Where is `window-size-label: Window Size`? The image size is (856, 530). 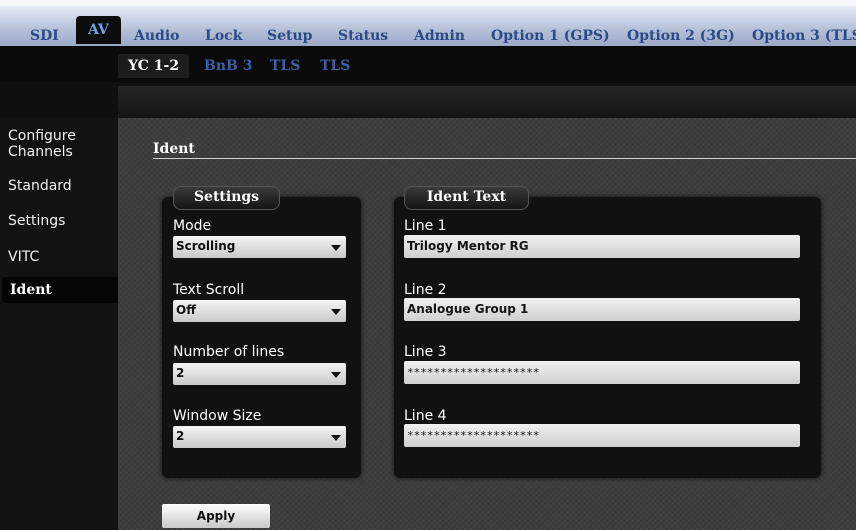
window-size-label: Window Size is located at coordinates (217, 416).